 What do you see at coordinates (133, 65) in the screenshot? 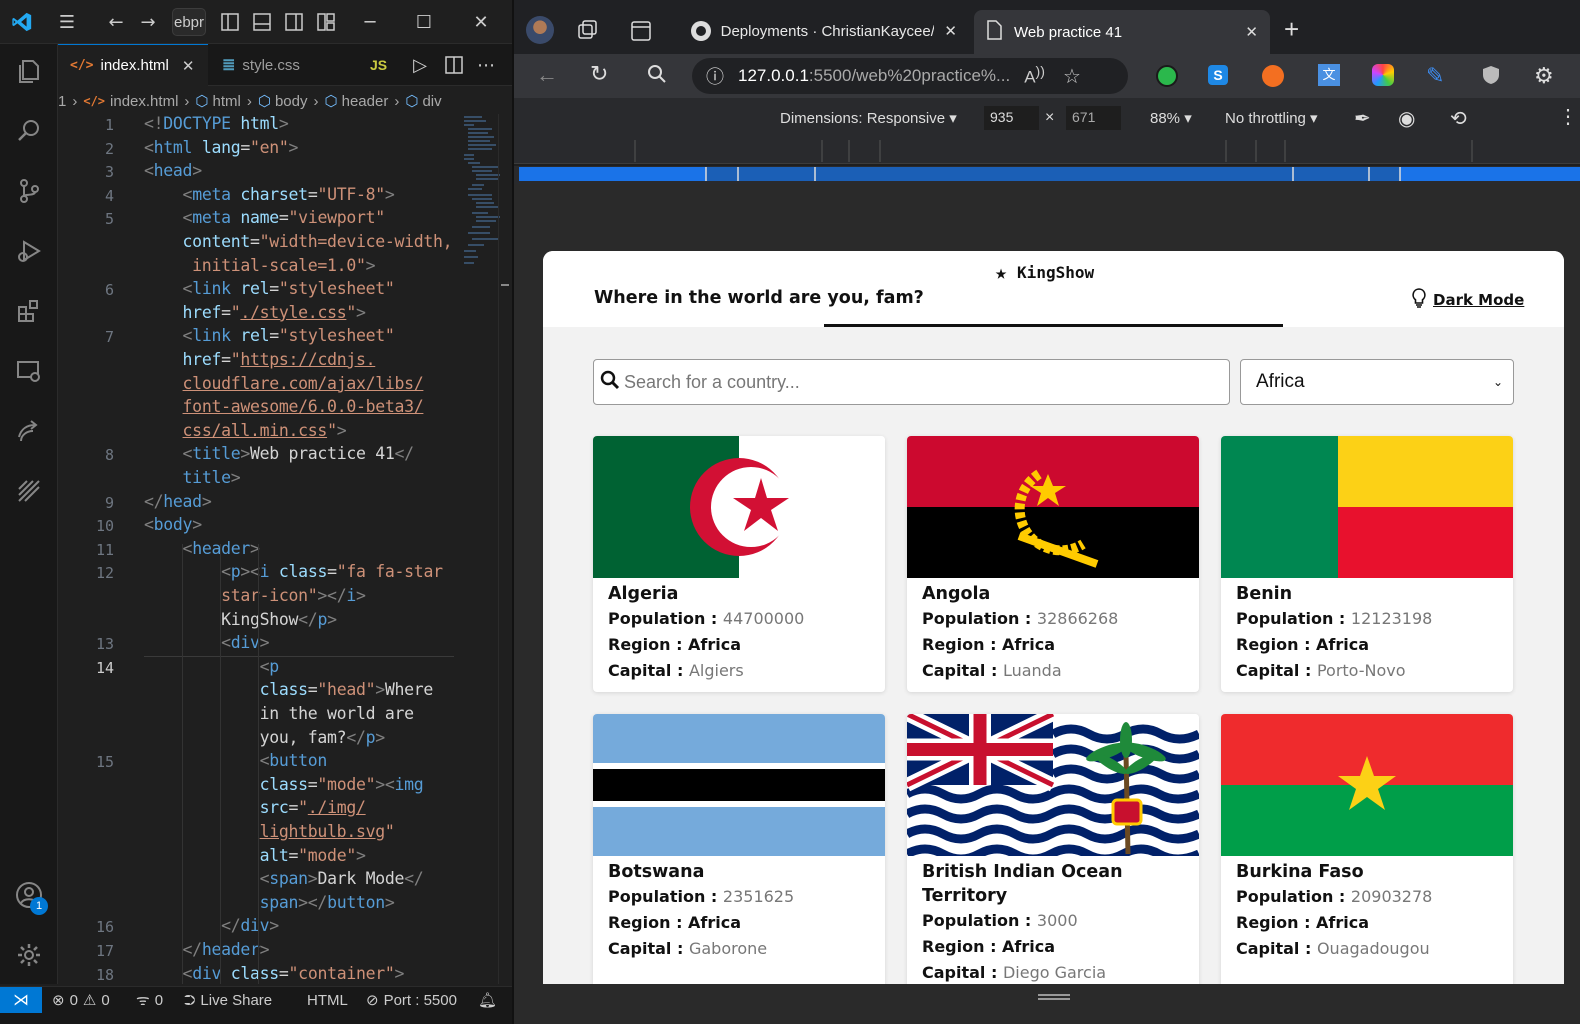
I see `tab-index-html: </> index.html ✕` at bounding box center [133, 65].